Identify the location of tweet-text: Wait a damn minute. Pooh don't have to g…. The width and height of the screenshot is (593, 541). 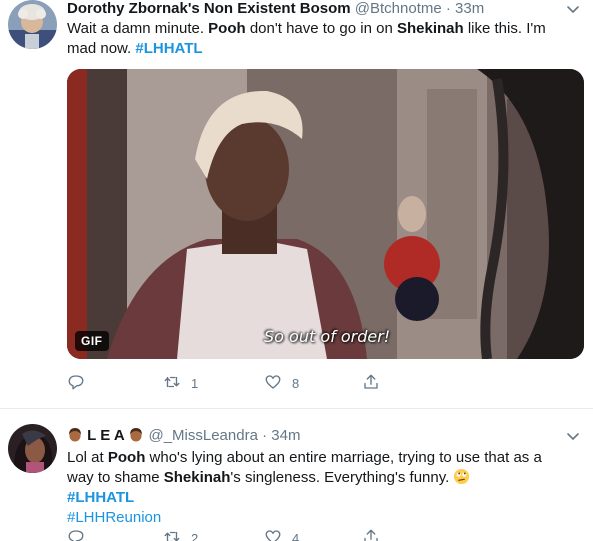
(306, 38).